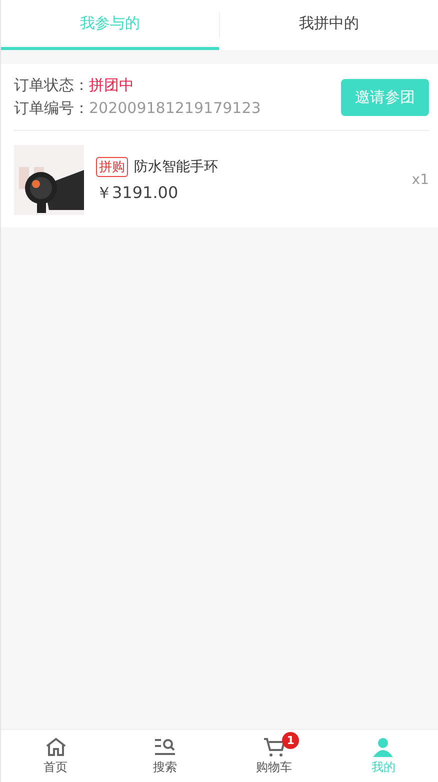 This screenshot has width=438, height=782. I want to click on product-price: ￥3191.00, so click(138, 193).